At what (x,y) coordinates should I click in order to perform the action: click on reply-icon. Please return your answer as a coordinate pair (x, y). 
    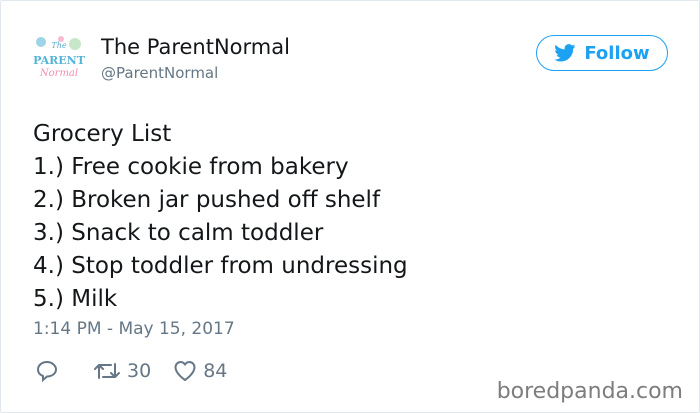
    Looking at the image, I should click on (47, 371).